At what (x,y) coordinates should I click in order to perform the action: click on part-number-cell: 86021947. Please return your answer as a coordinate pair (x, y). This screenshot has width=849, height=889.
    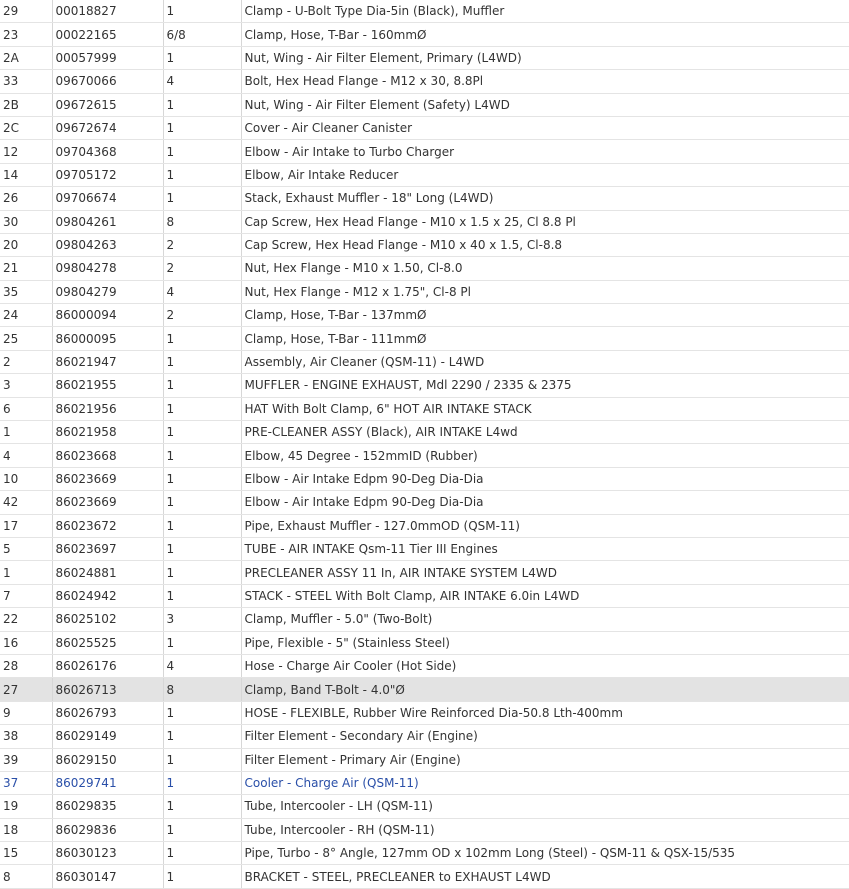
    Looking at the image, I should click on (108, 362).